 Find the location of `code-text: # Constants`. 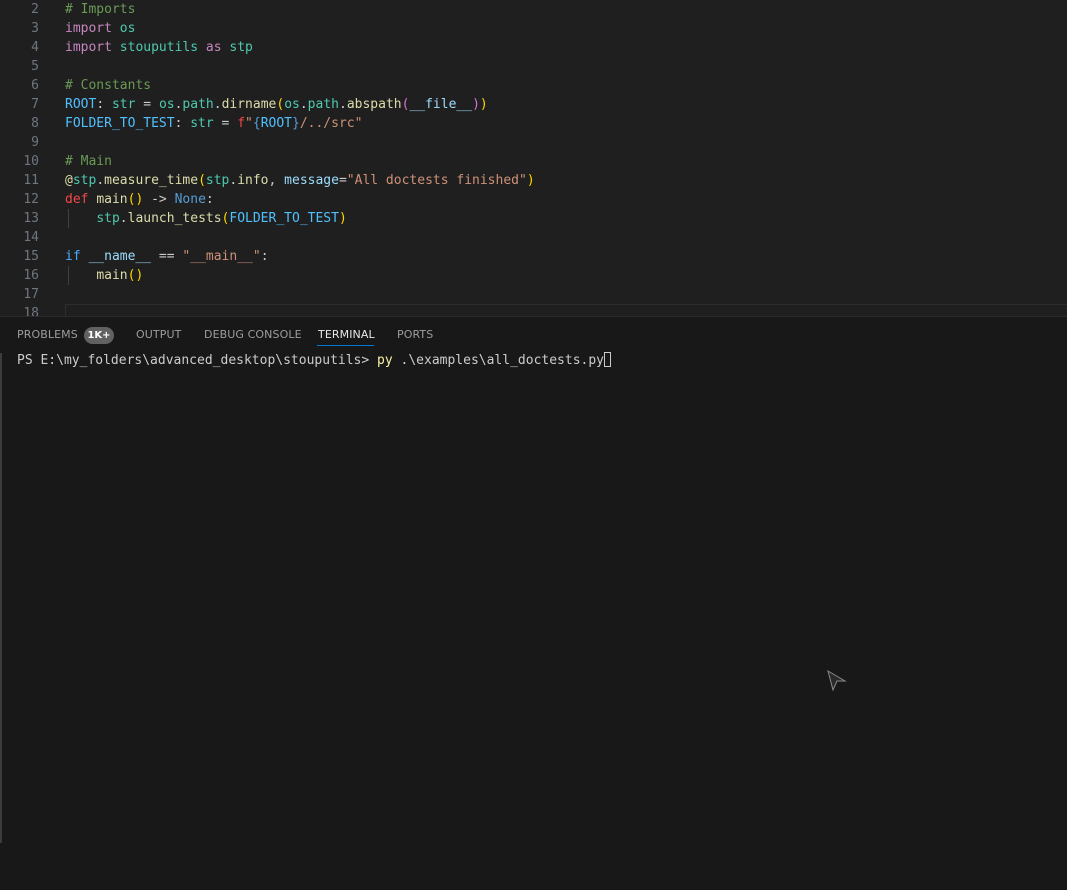

code-text: # Constants is located at coordinates (108, 85).